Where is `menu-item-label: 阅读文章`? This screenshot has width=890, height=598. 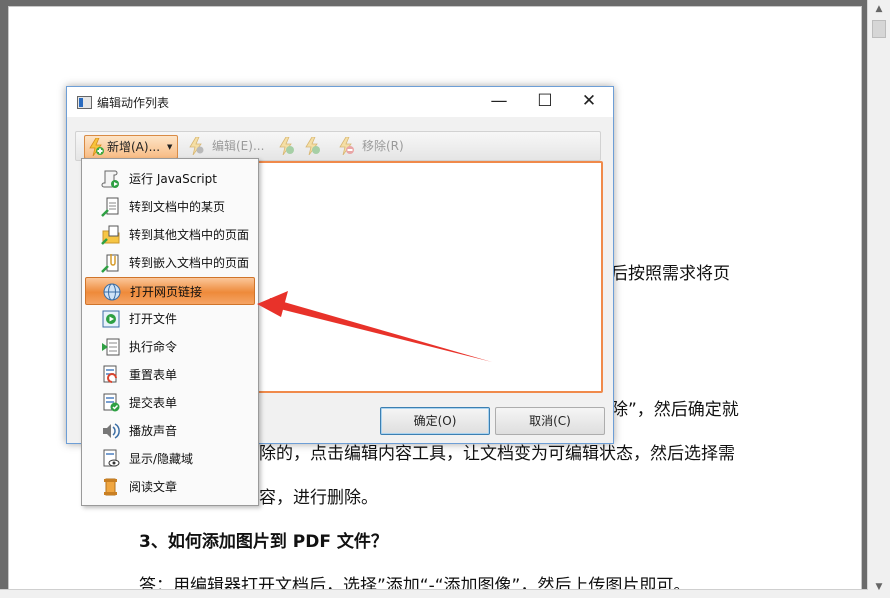
menu-item-label: 阅读文章 is located at coordinates (153, 487).